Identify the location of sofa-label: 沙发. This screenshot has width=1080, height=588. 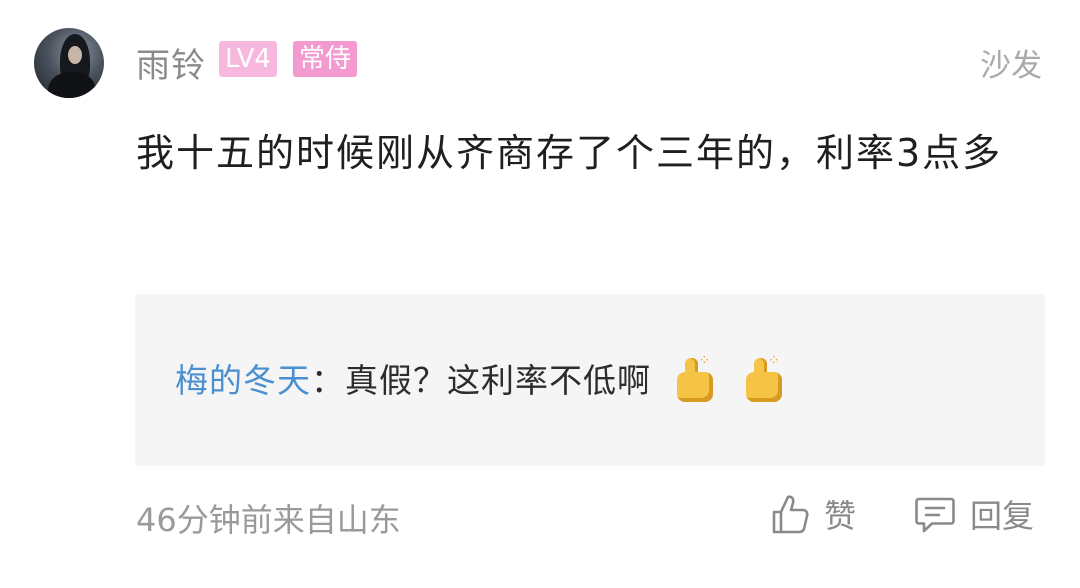
(1011, 66).